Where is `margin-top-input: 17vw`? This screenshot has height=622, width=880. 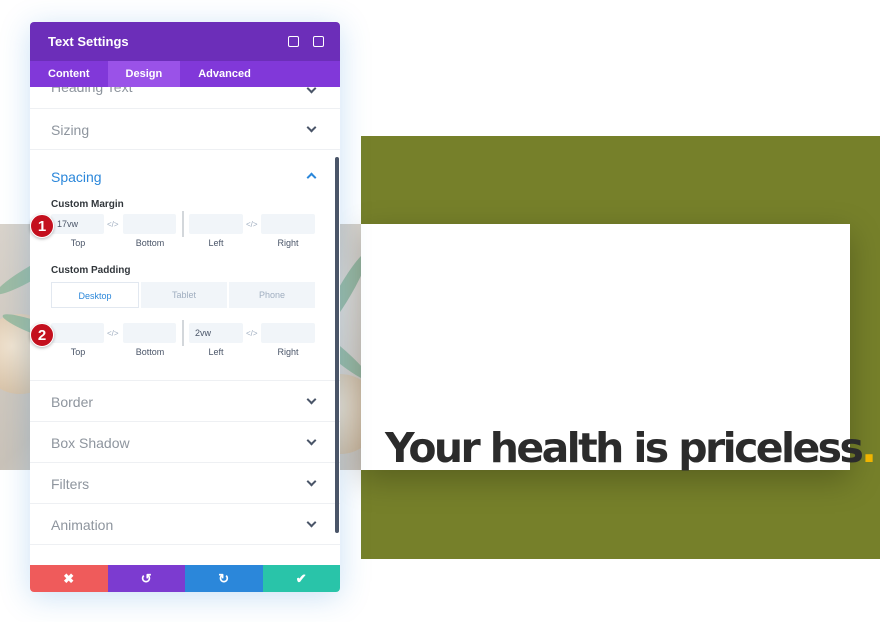
margin-top-input: 17vw is located at coordinates (77, 224).